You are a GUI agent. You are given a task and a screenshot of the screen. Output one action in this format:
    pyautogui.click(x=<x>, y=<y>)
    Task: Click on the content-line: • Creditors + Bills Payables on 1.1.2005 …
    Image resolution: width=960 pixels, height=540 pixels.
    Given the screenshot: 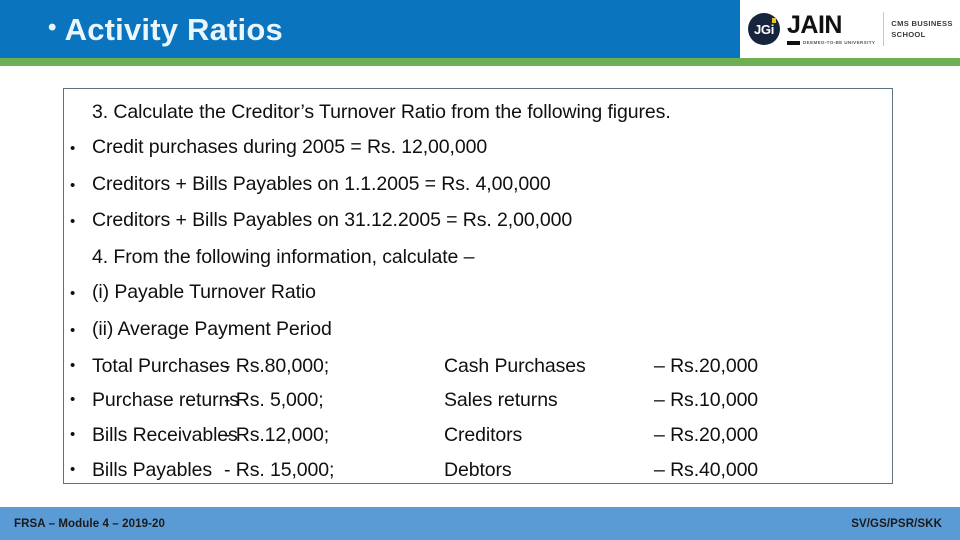 What is the action you would take?
    pyautogui.click(x=481, y=185)
    